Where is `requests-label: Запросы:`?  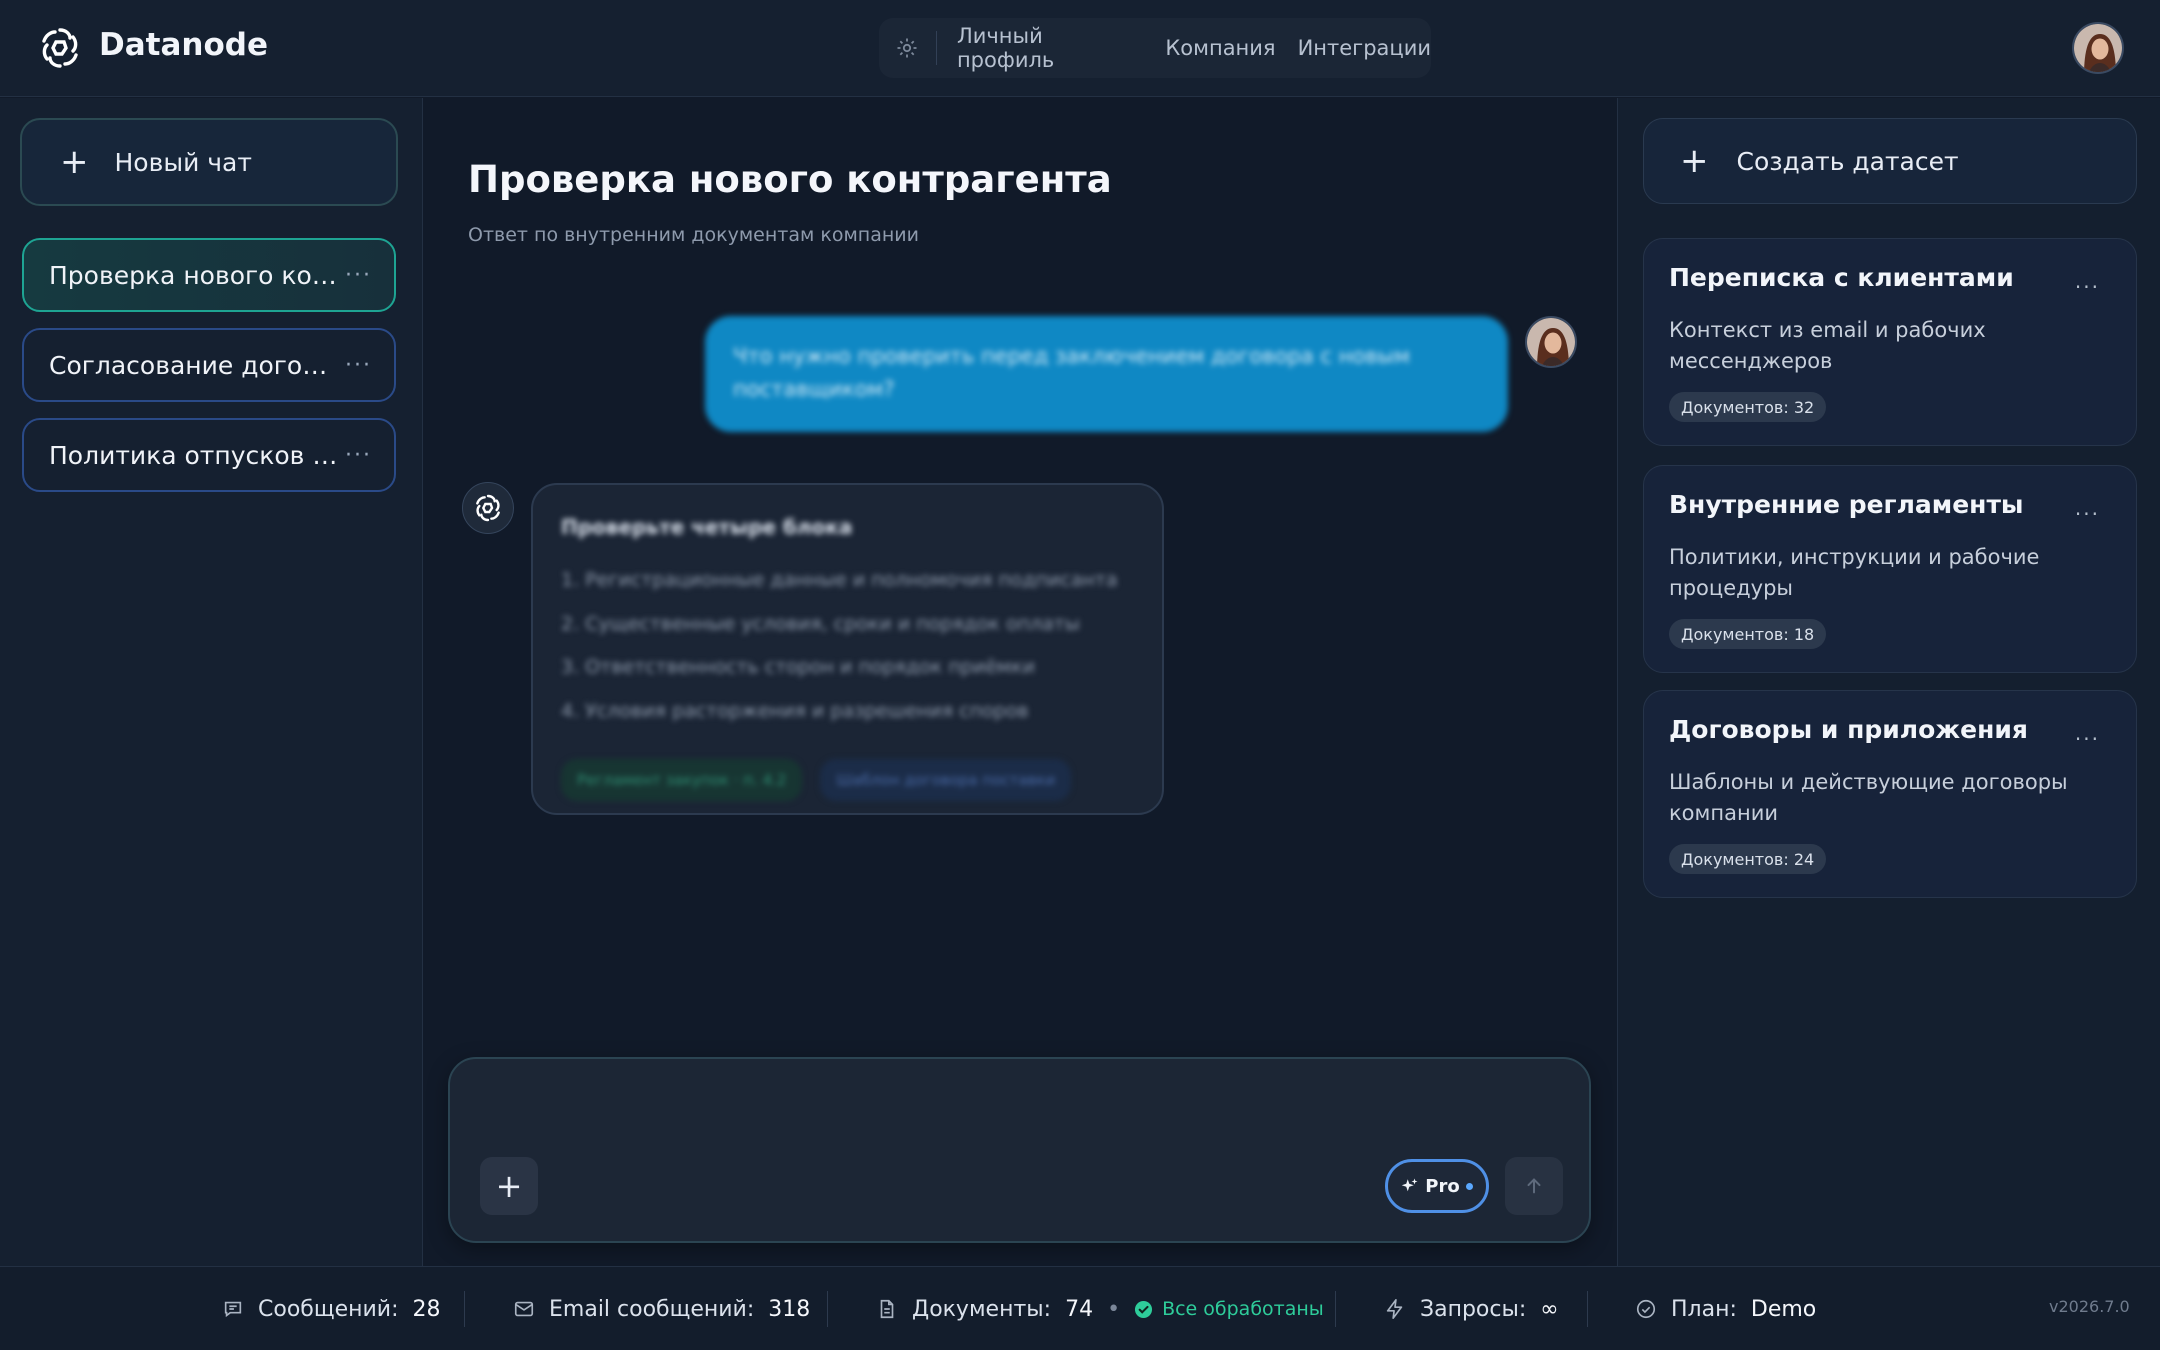
requests-label: Запросы: is located at coordinates (1473, 1309).